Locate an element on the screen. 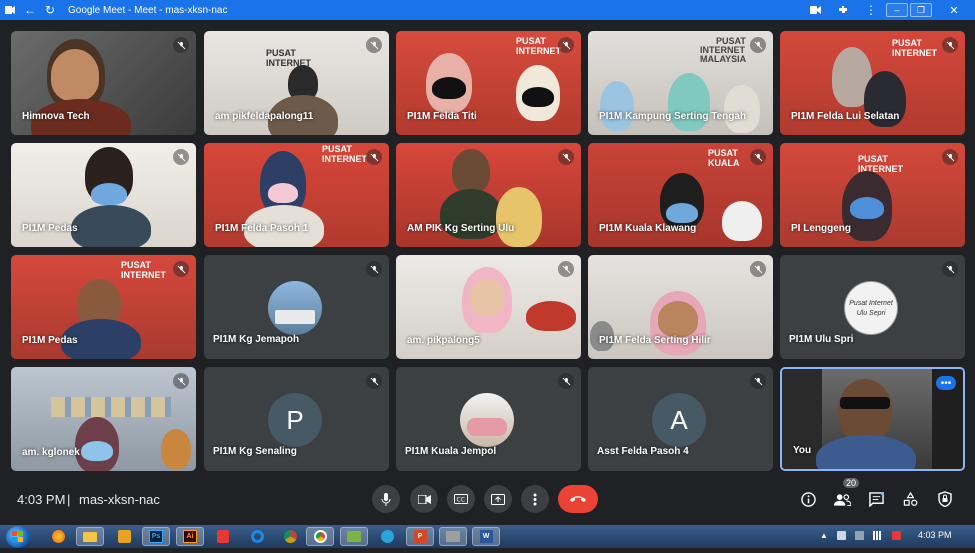 This screenshot has width=975, height=553. people-button is located at coordinates (842, 499).